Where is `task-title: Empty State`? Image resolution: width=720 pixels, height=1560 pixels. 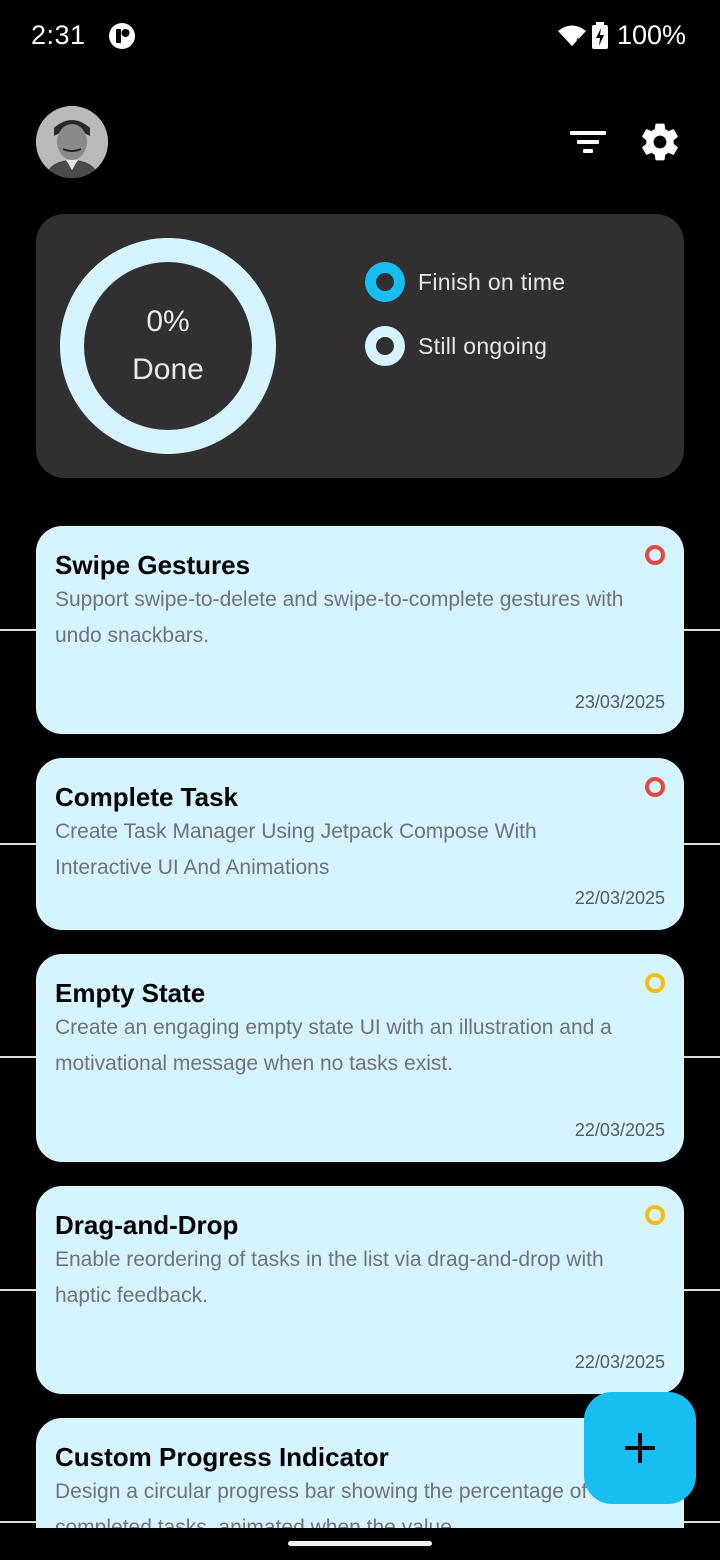 task-title: Empty State is located at coordinates (130, 993).